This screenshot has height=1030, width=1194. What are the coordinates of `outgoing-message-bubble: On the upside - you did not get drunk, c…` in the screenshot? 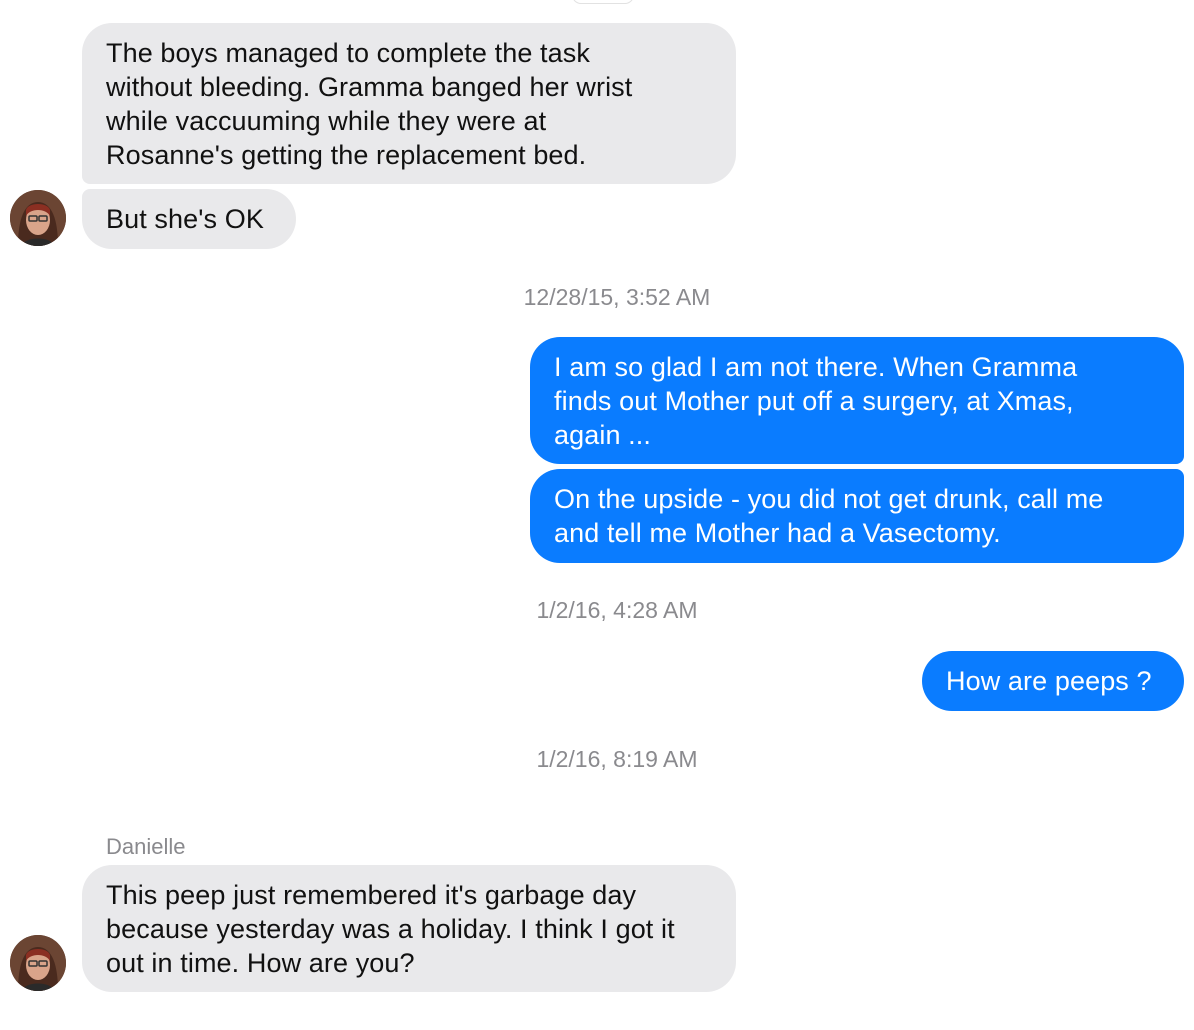 It's located at (857, 516).